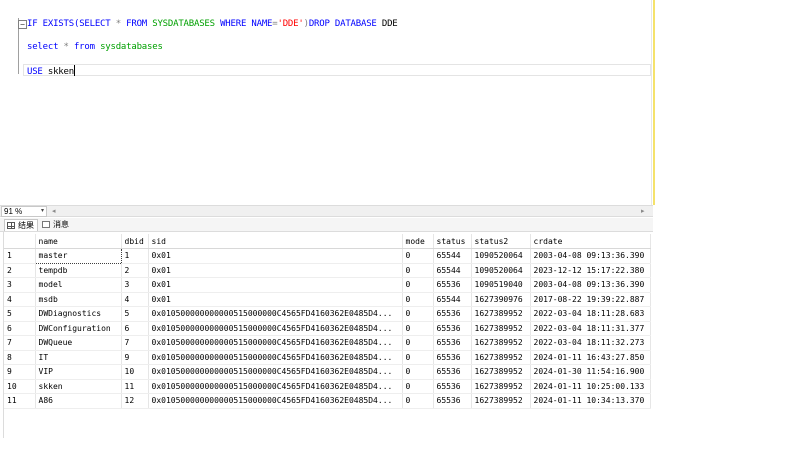  What do you see at coordinates (20, 299) in the screenshot?
I see `row-number: 4` at bounding box center [20, 299].